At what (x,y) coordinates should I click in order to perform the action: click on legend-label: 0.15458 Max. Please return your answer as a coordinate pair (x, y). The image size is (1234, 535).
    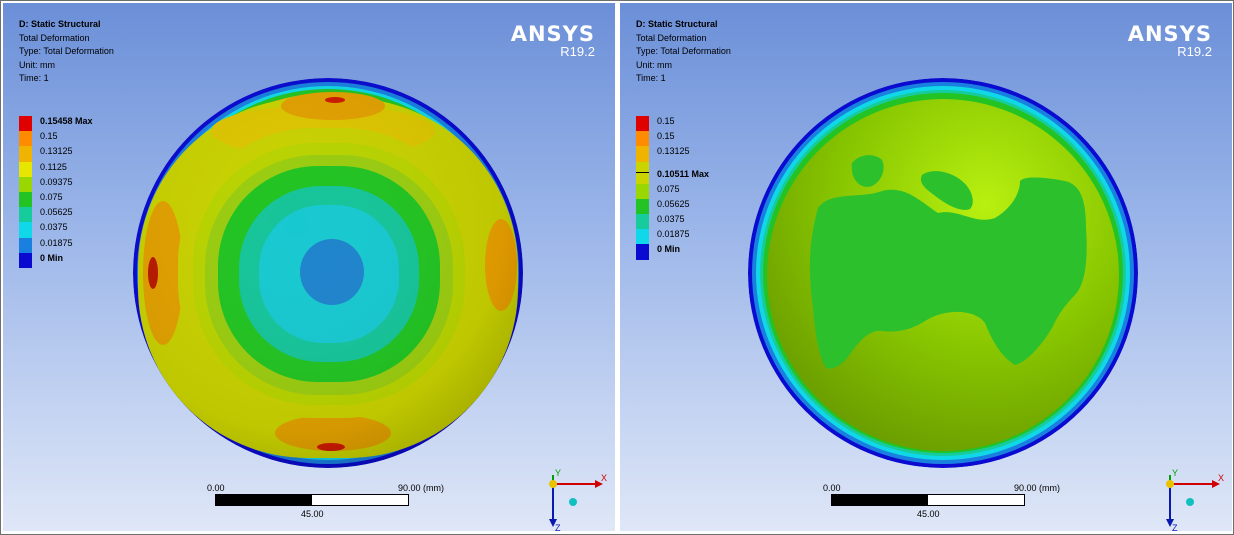
    Looking at the image, I should click on (66, 121).